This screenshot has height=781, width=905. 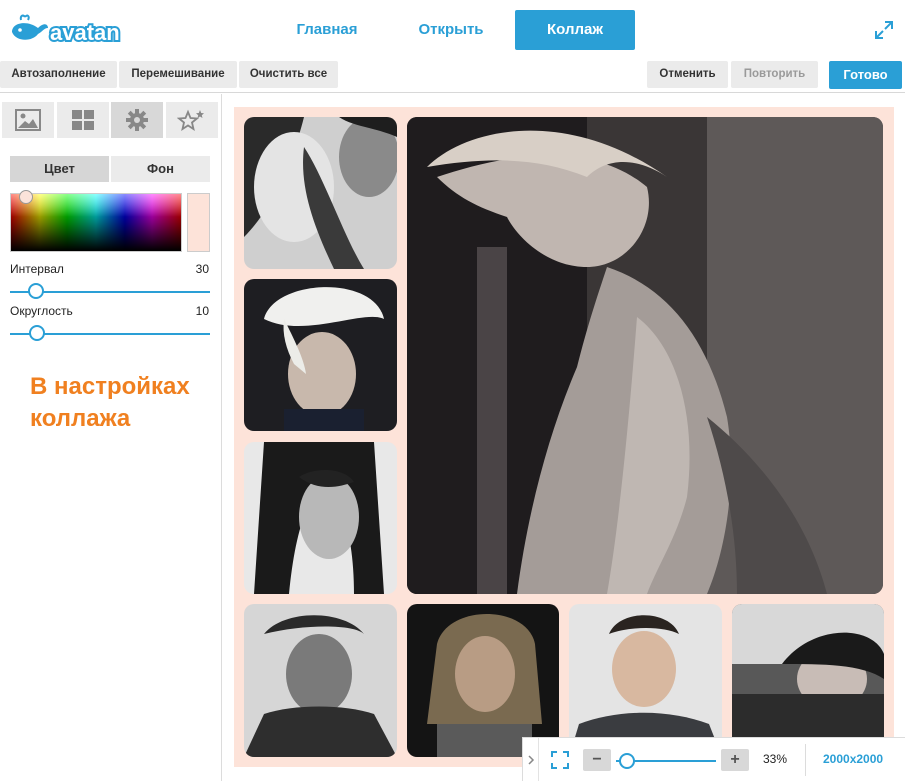 What do you see at coordinates (735, 760) in the screenshot?
I see `zoom-in-button: +` at bounding box center [735, 760].